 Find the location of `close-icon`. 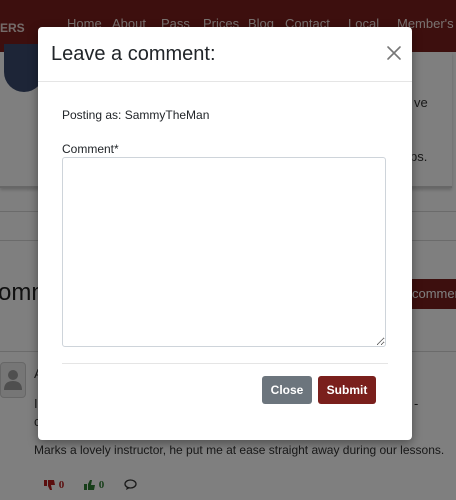

close-icon is located at coordinates (394, 53).